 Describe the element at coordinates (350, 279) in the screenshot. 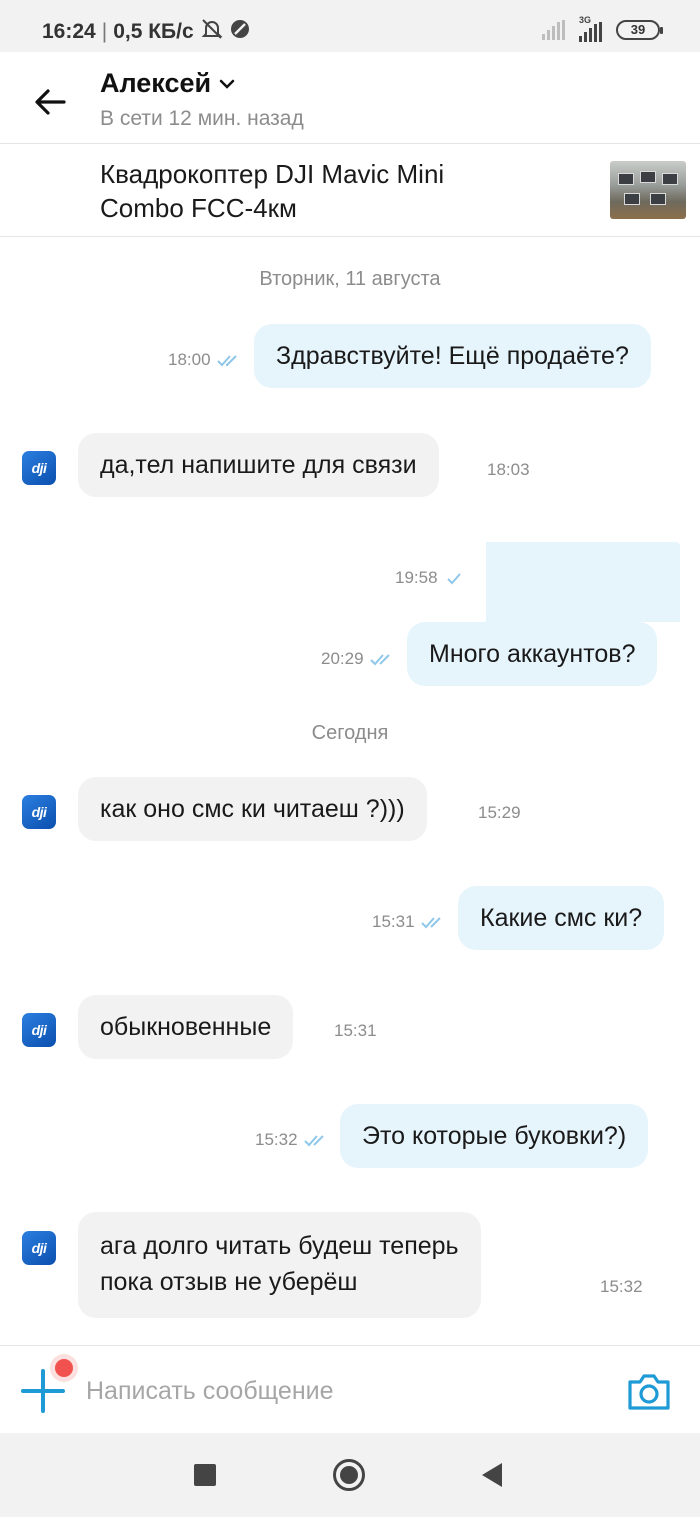

I see `date-separator-1: Вторник, 11 августа` at that location.